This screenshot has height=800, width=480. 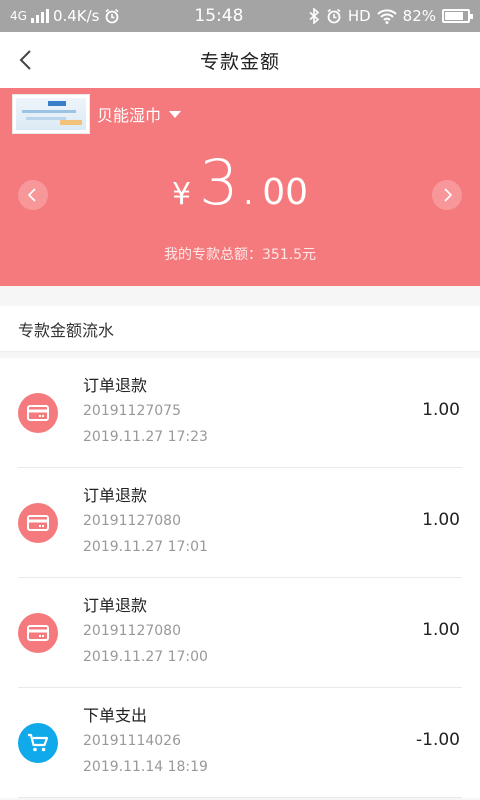 I want to click on hd-label: HD, so click(x=359, y=16).